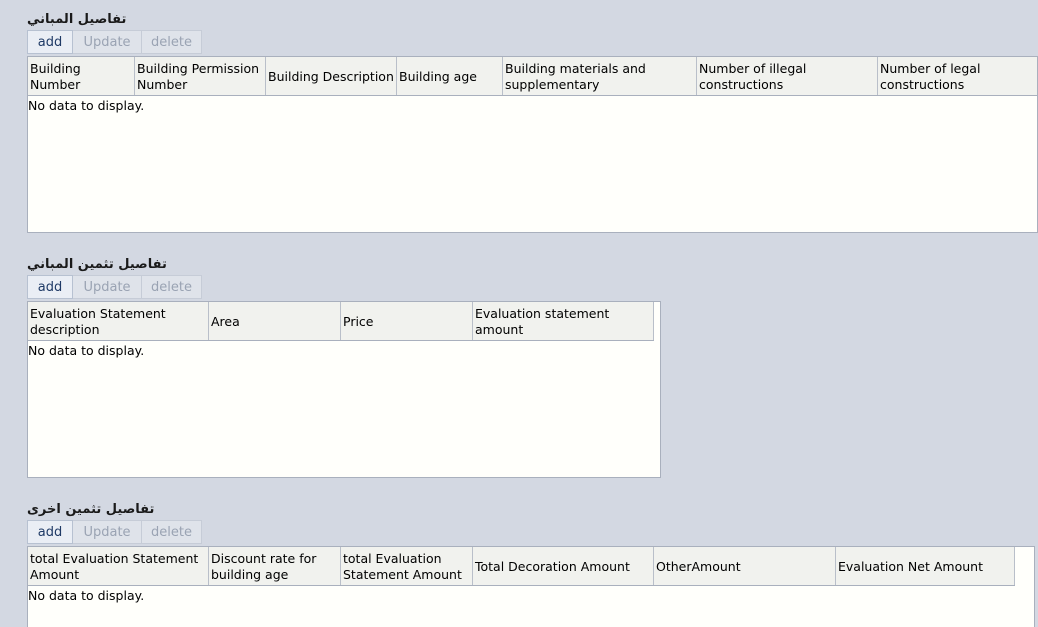 The image size is (1038, 627). Describe the element at coordinates (275, 321) in the screenshot. I see `column-header-area: Area` at that location.